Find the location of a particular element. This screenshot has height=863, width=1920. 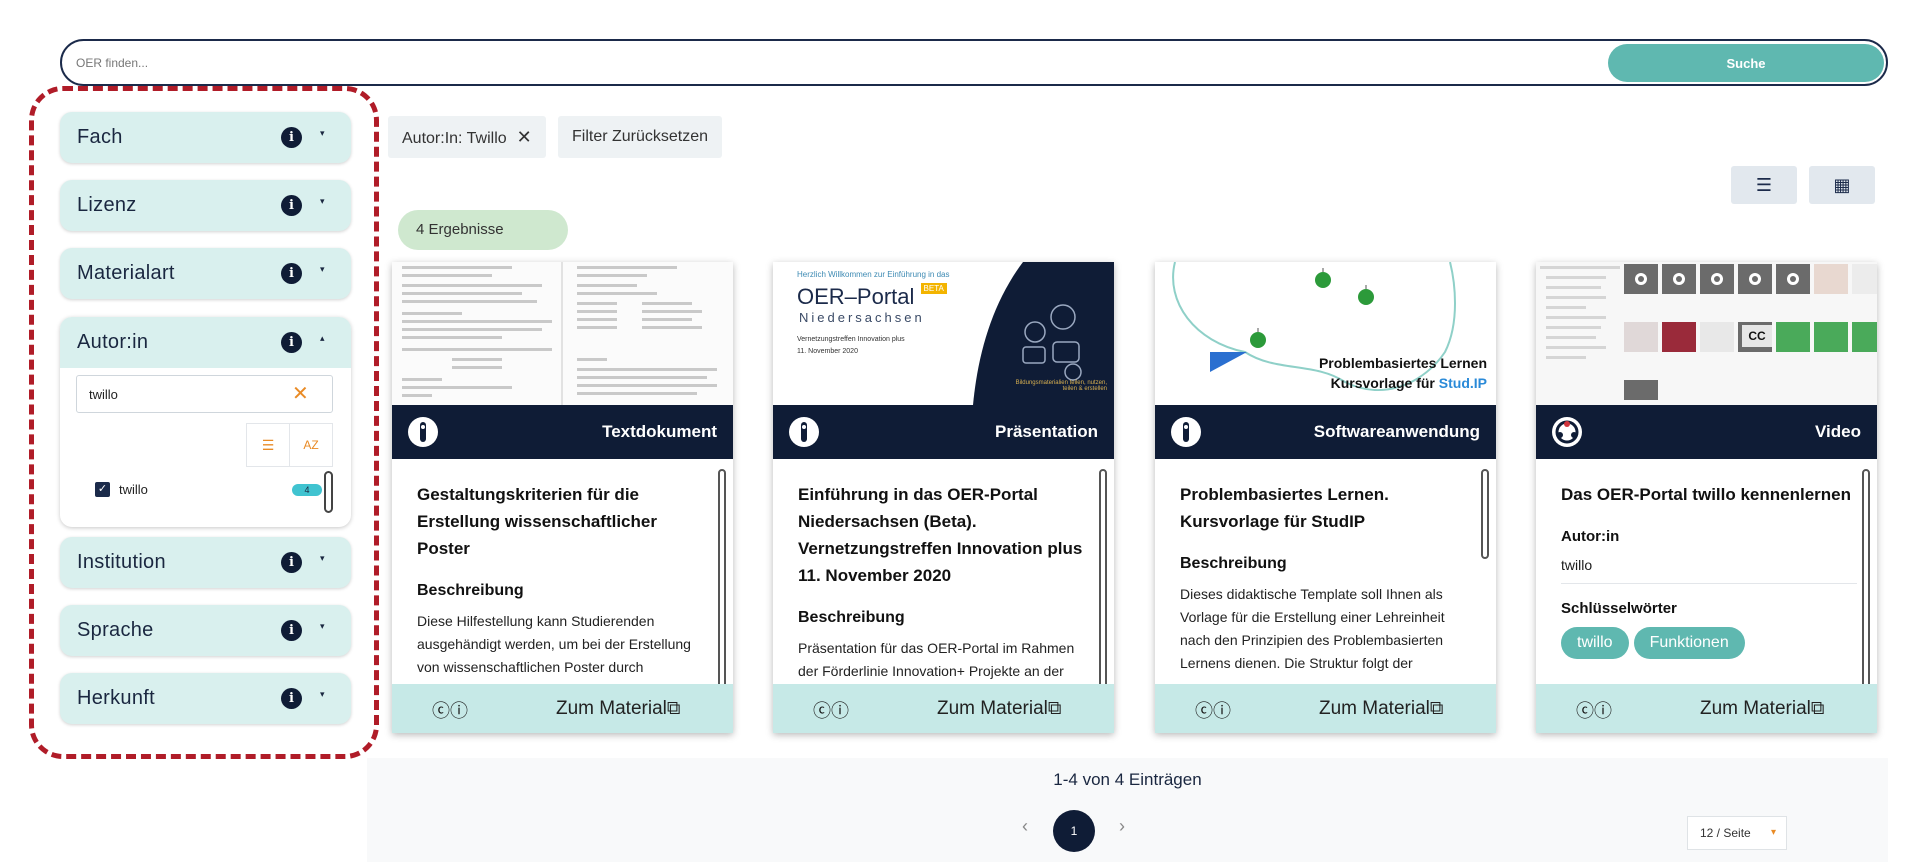

grid-view-button: ▦ is located at coordinates (1842, 185).